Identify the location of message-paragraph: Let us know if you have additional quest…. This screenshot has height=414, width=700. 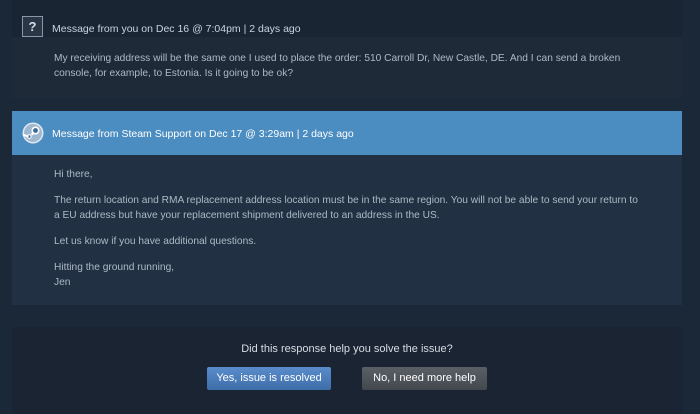
(155, 241).